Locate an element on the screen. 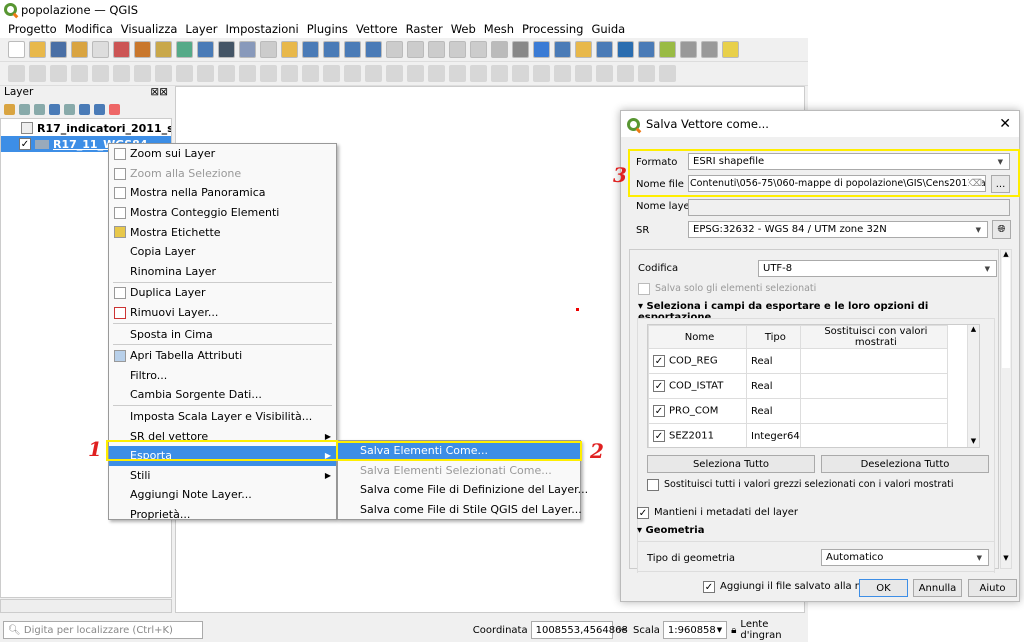 This screenshot has width=1024, height=642. layer-visibility-checkbox: ✓ is located at coordinates (25, 144).